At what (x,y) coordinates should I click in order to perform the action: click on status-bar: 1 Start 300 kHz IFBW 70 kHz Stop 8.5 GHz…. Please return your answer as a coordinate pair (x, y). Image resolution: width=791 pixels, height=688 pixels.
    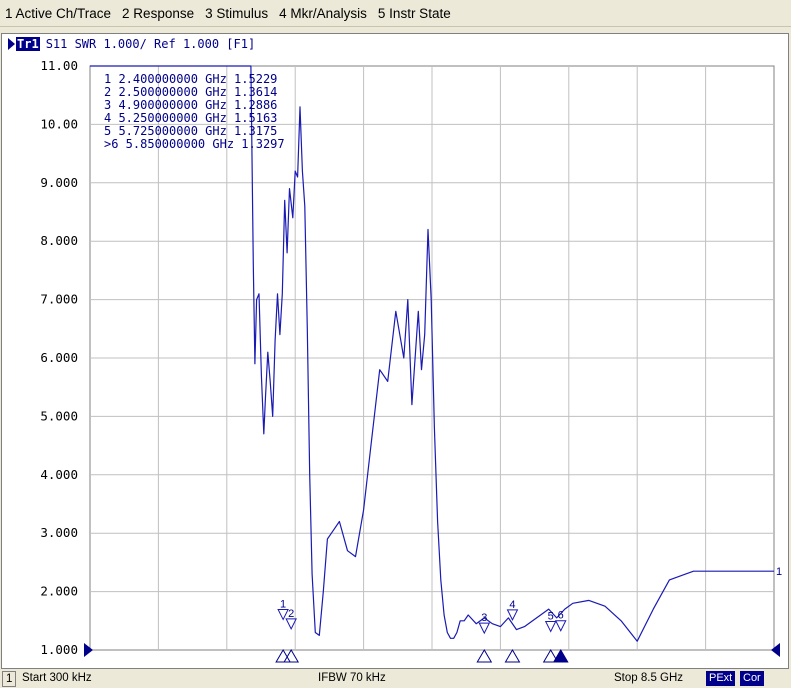
    Looking at the image, I should click on (395, 679).